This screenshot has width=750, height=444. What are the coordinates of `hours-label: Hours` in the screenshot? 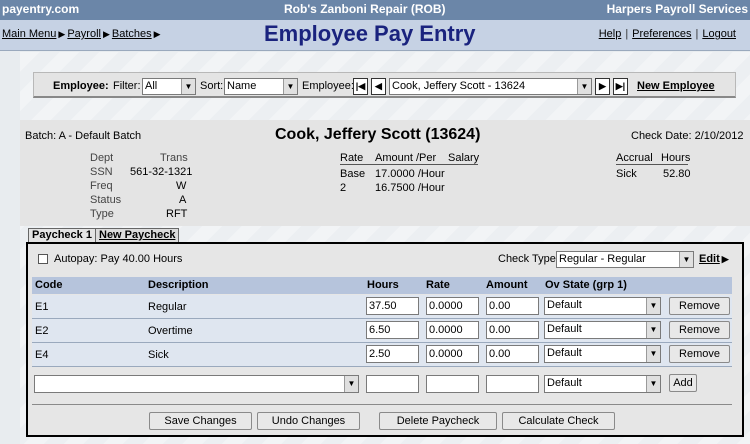 It's located at (676, 158).